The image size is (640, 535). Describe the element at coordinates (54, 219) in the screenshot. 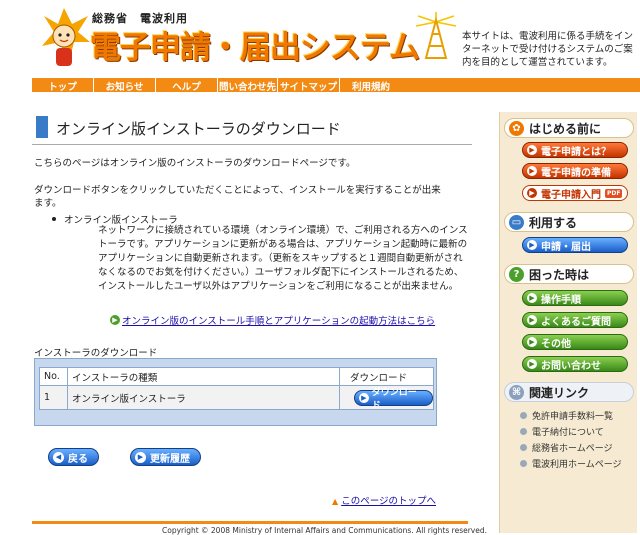

I see `bullet-dot` at that location.